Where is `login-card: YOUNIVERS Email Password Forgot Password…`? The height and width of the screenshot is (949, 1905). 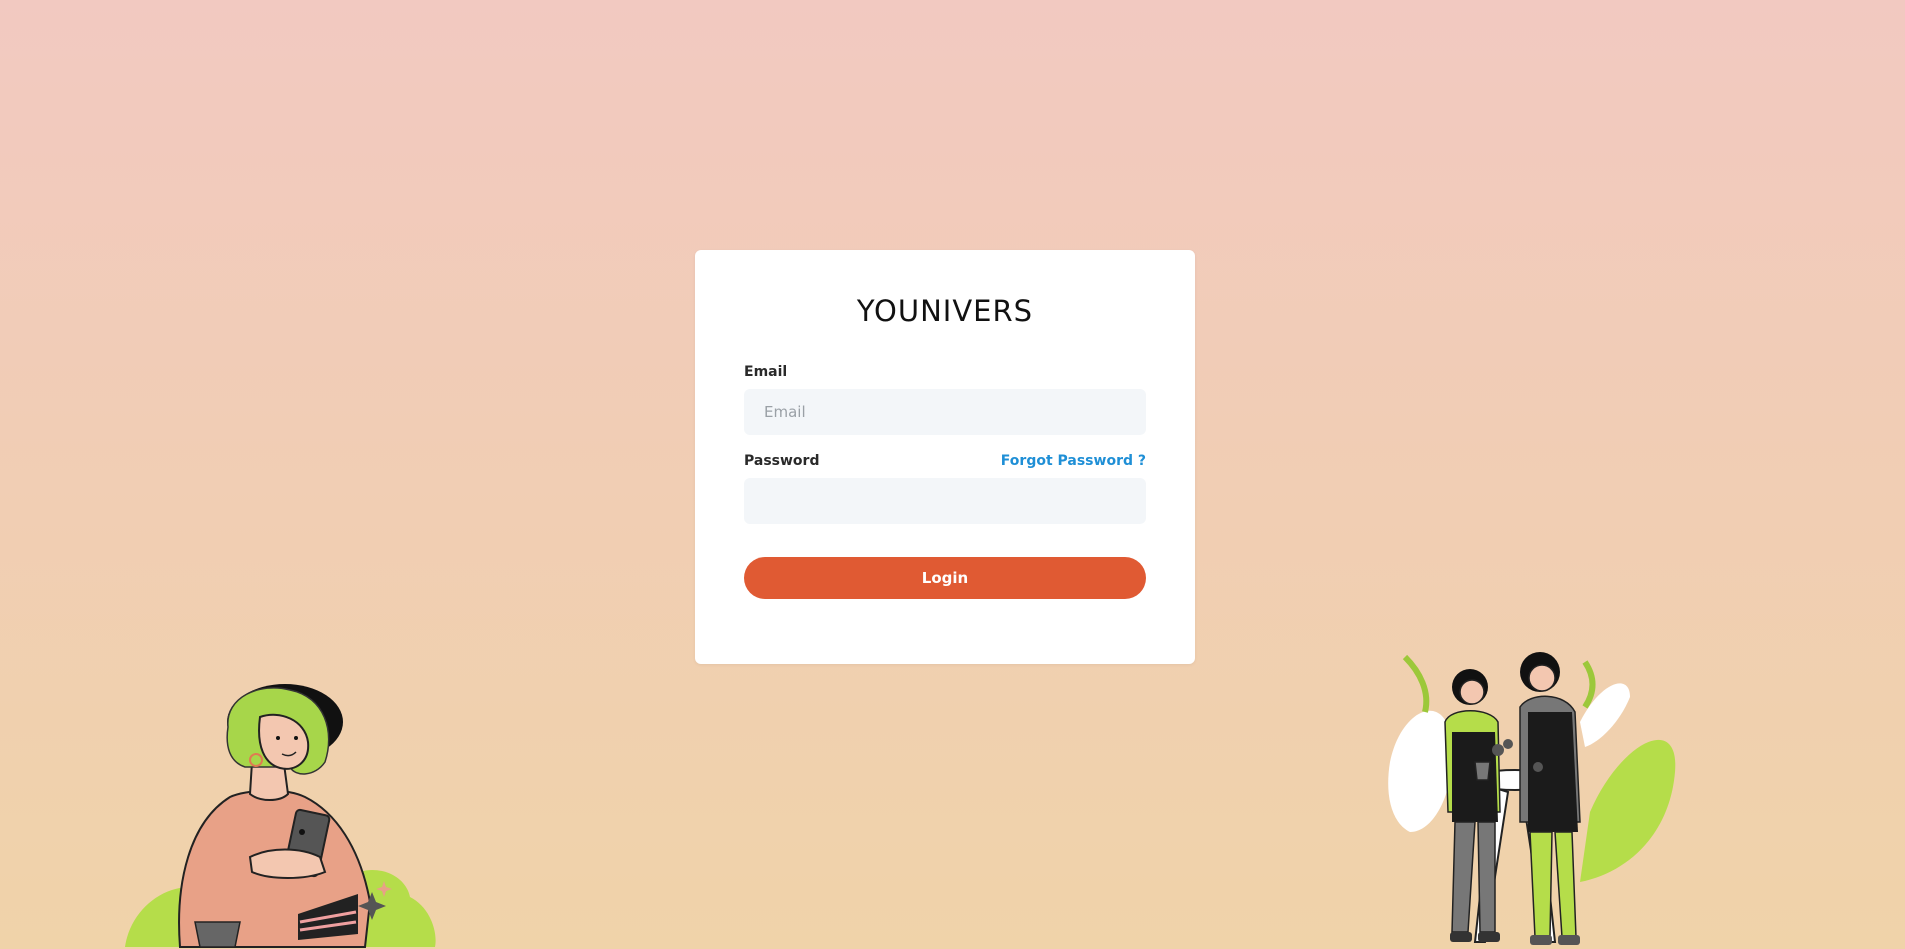
login-card: YOUNIVERS Email Password Forgot Password… is located at coordinates (945, 457).